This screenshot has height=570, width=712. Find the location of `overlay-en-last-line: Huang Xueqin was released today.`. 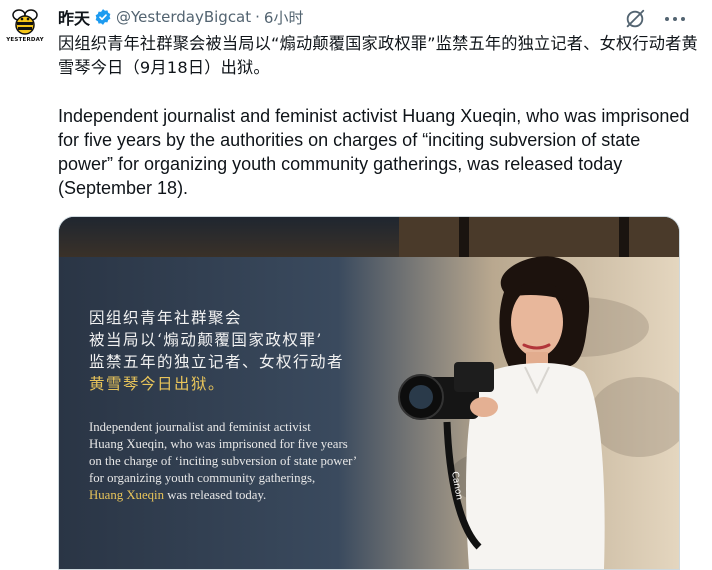

overlay-en-last-line: Huang Xueqin was released today. is located at coordinates (239, 495).